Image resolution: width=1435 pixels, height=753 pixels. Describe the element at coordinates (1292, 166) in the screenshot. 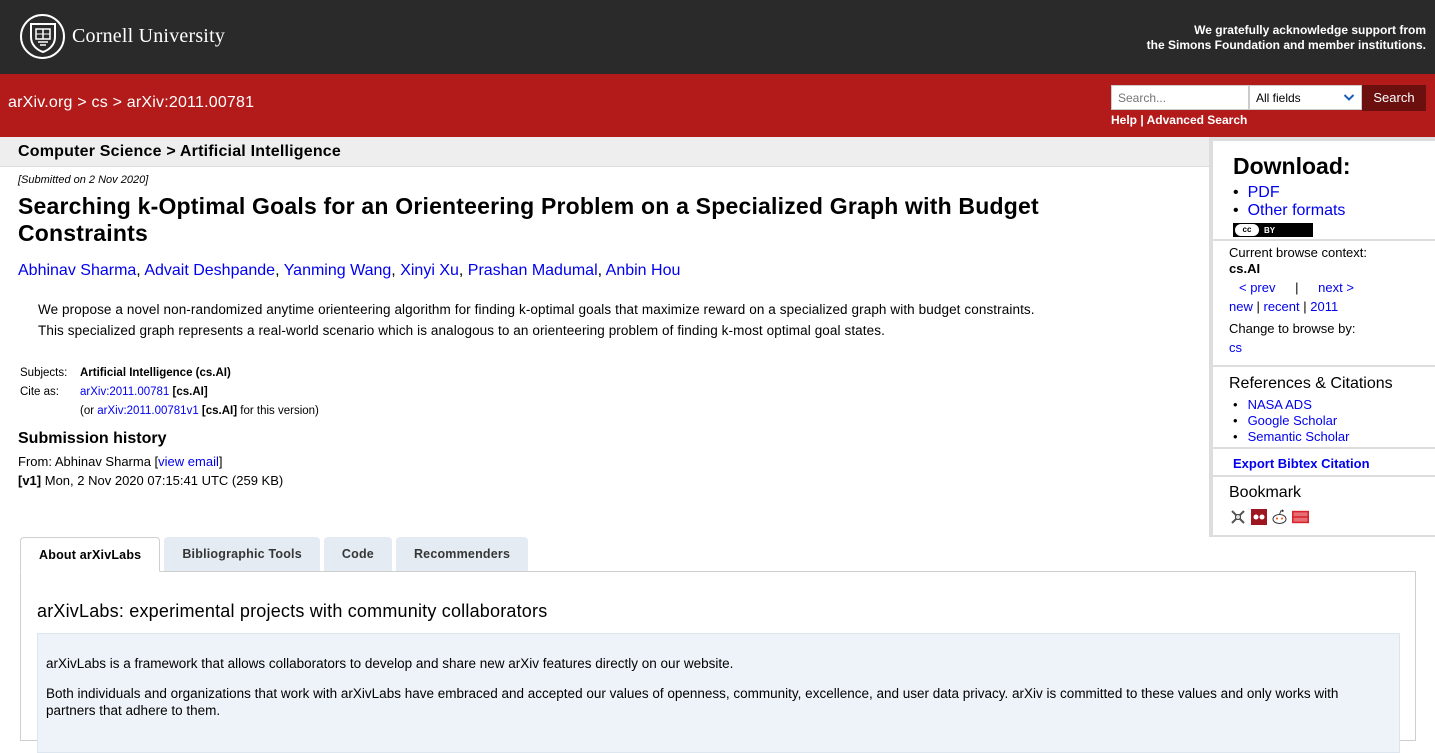

I see `download-title: Download:` at that location.